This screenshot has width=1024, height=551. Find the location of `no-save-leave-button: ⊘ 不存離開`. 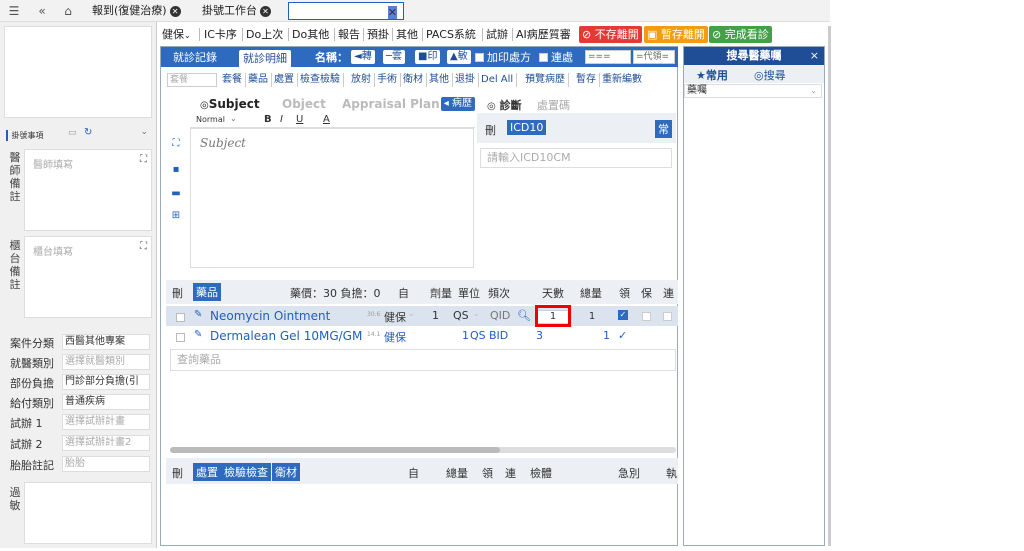

no-save-leave-button: ⊘ 不存離開 is located at coordinates (610, 34).